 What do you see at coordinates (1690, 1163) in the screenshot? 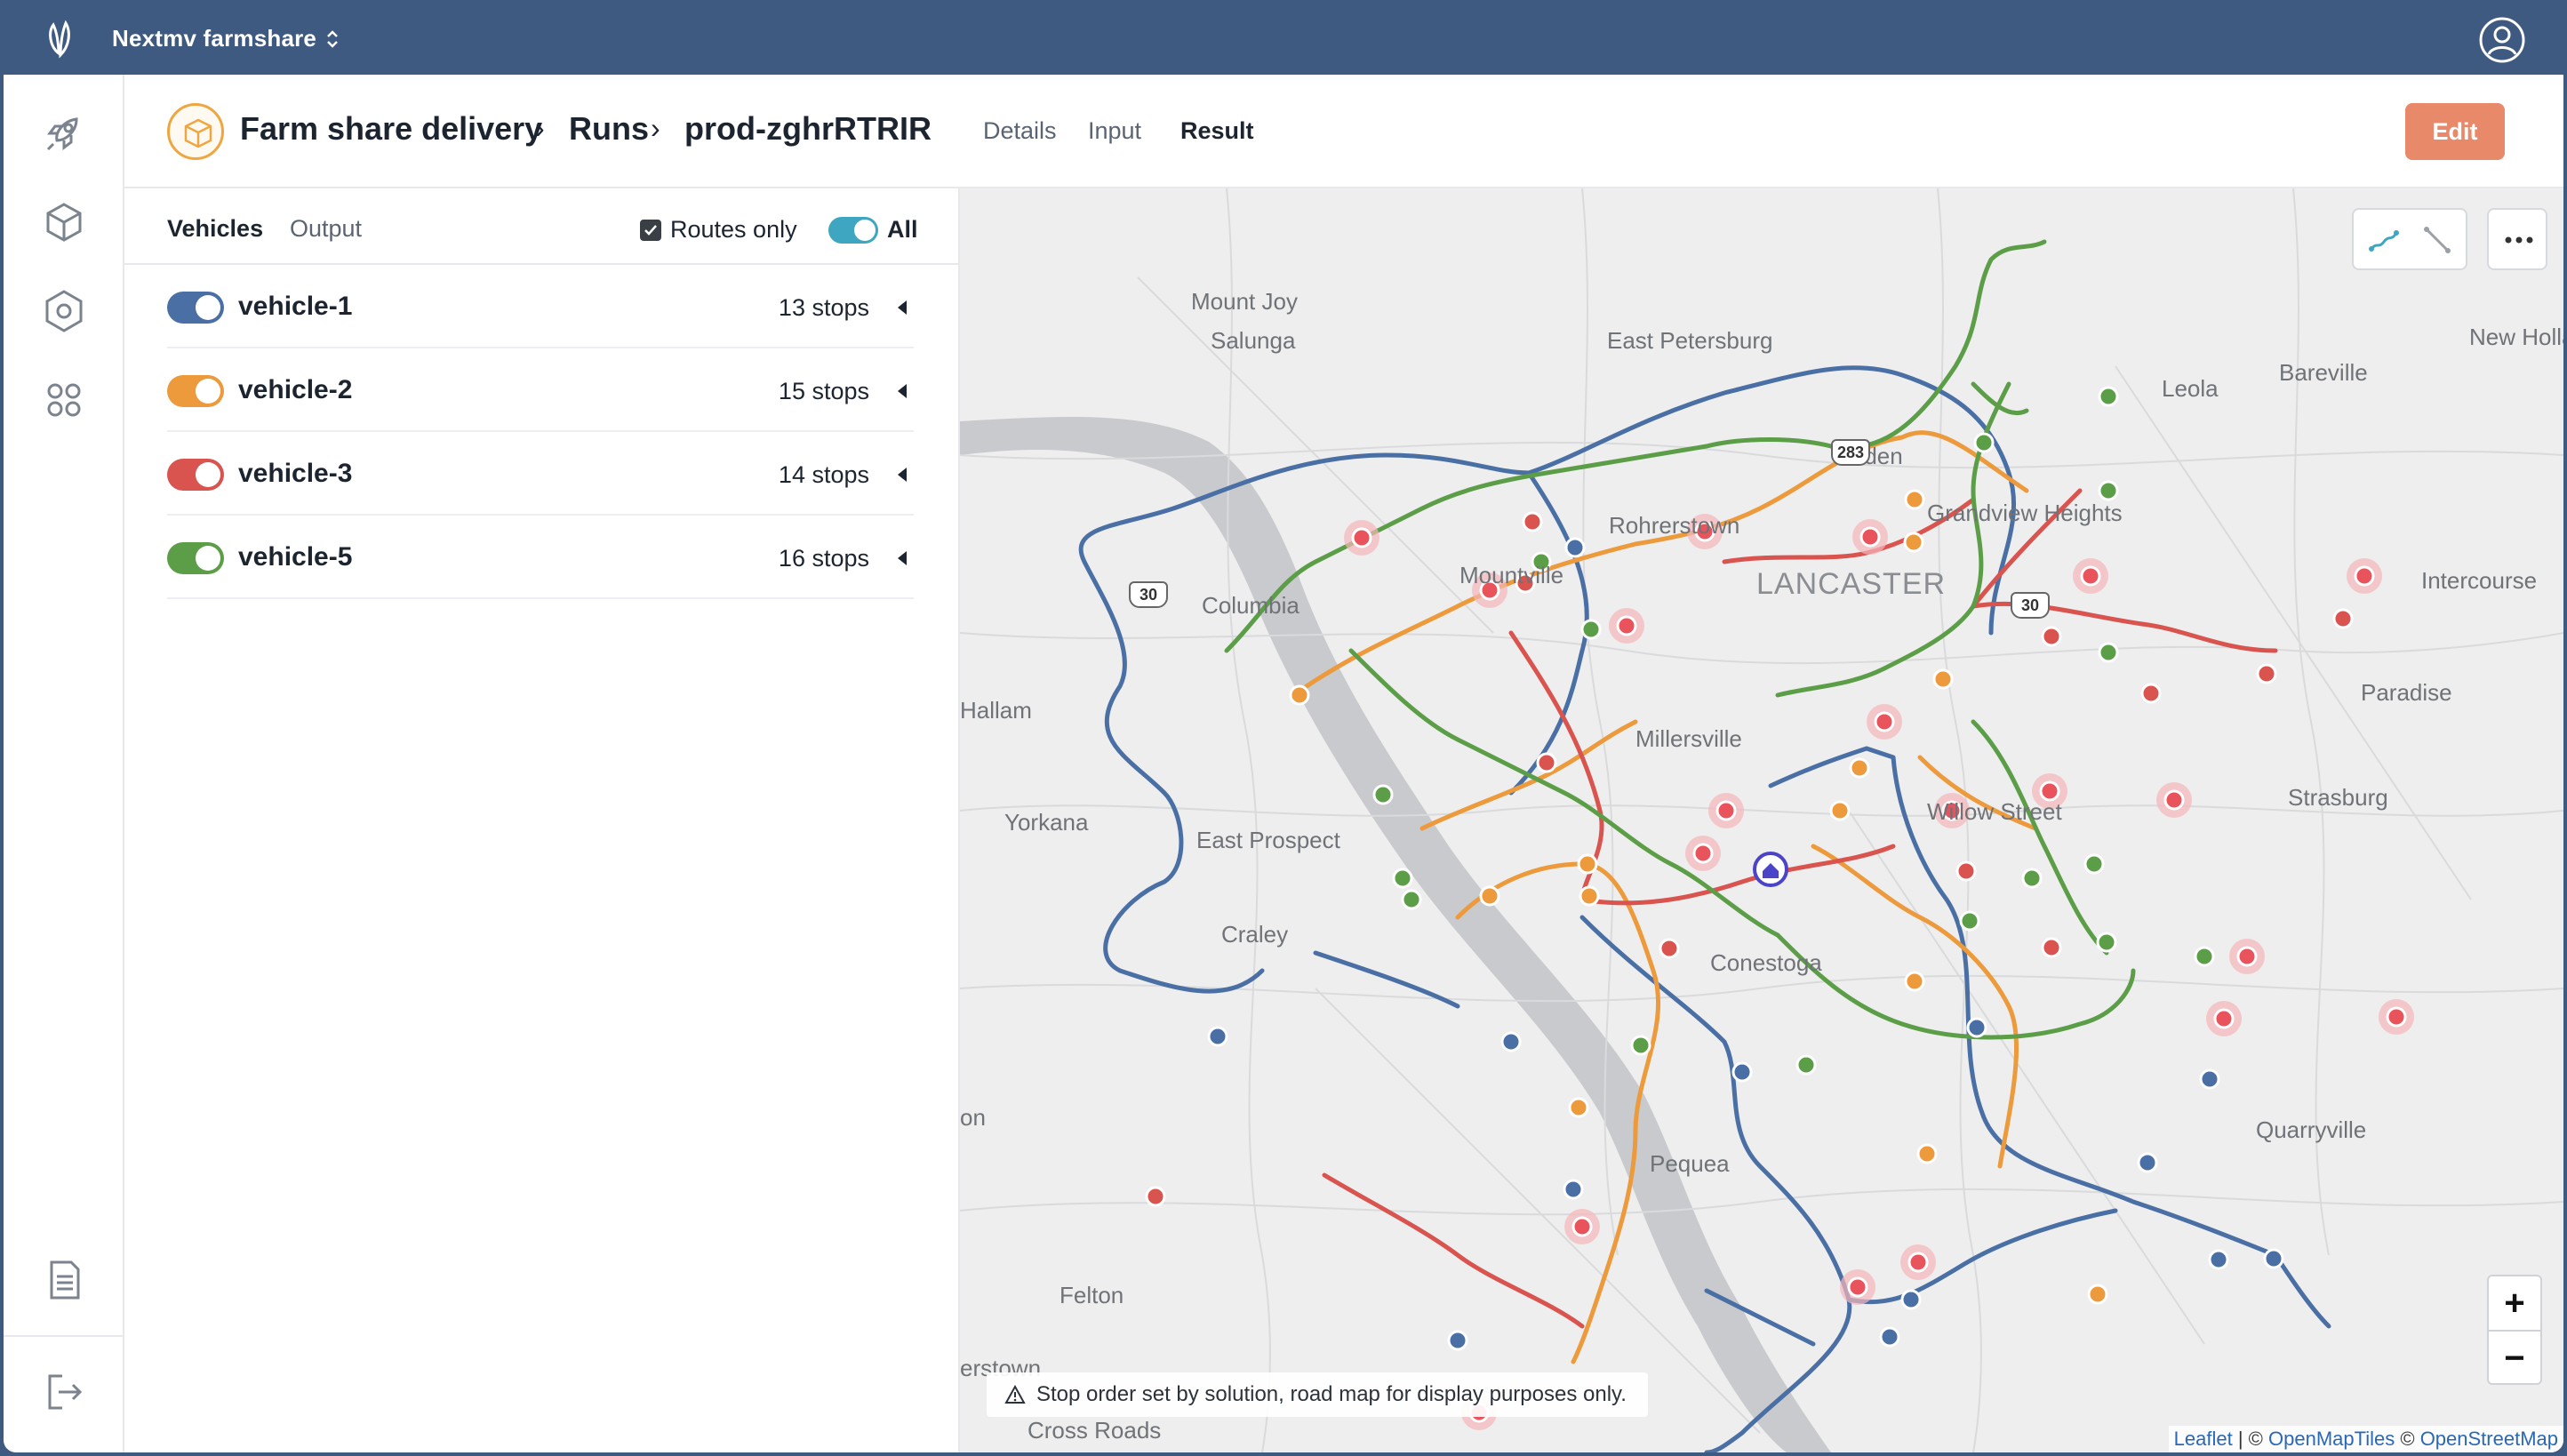
I see `map-place-label: Pequea` at bounding box center [1690, 1163].